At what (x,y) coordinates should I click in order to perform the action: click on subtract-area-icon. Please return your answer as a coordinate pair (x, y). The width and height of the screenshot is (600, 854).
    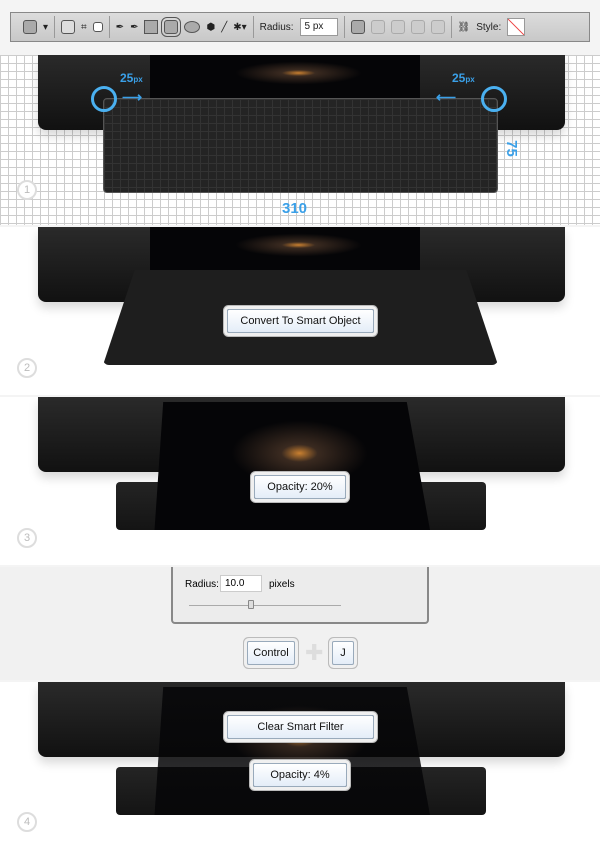
    Looking at the image, I should click on (397, 27).